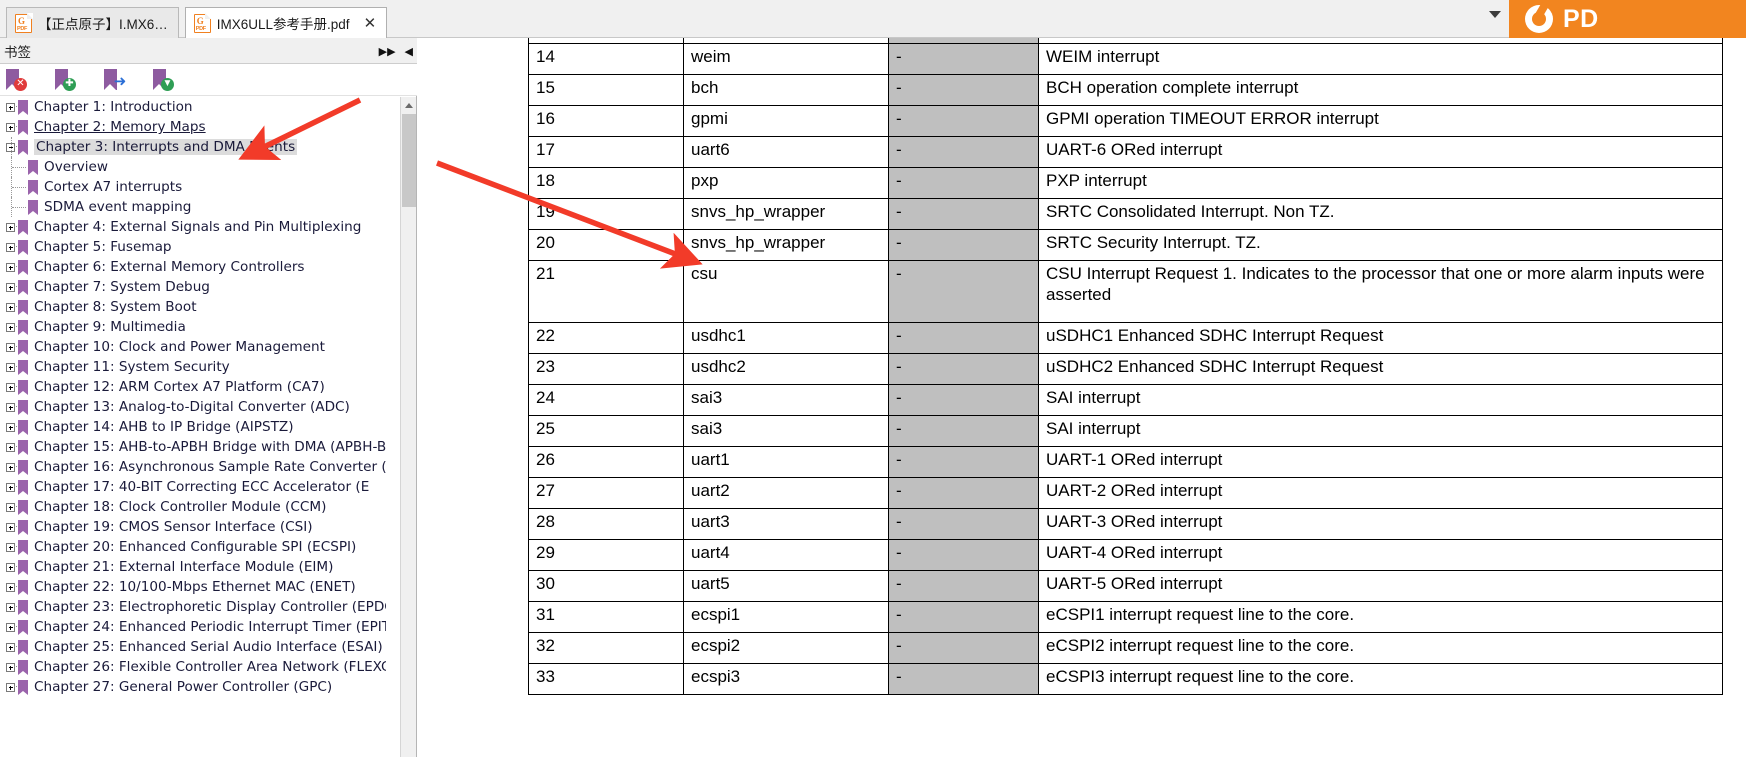 This screenshot has height=757, width=1746. I want to click on bookmark-item-7: Chapter 5: Fusemap, so click(193, 247).